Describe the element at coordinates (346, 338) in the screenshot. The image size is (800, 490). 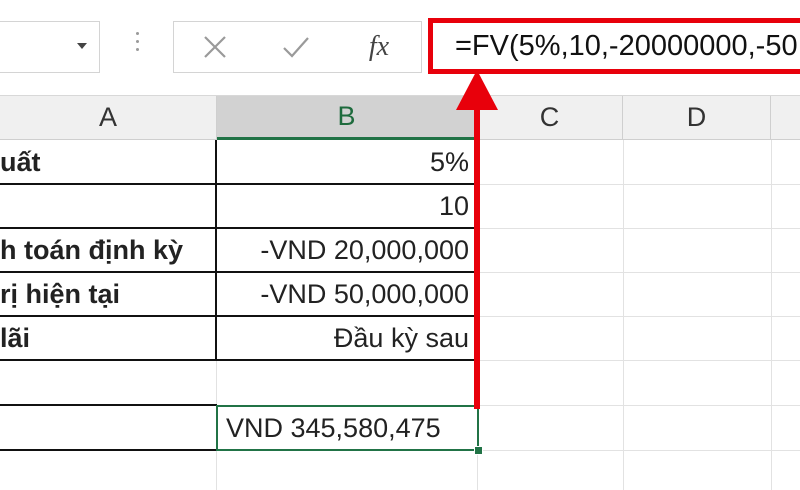
I see `cell-b5: Đầu kỳ sau` at that location.